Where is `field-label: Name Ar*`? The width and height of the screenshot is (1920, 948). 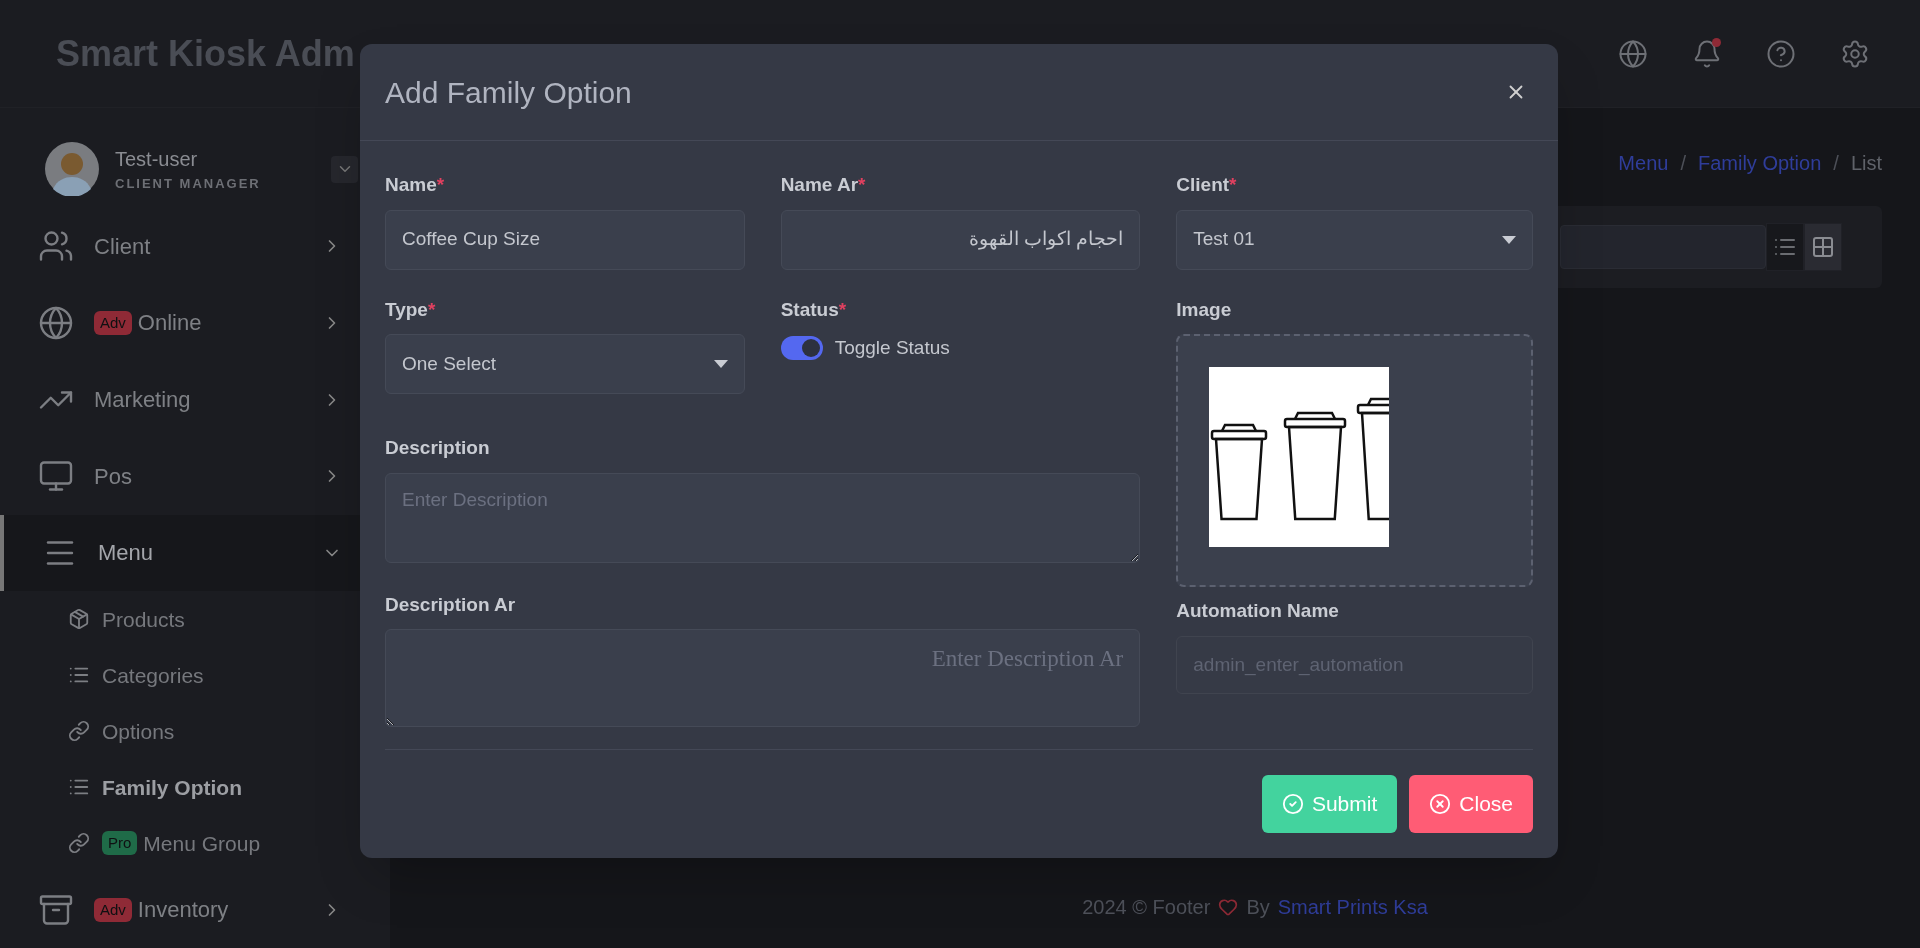 field-label: Name Ar* is located at coordinates (823, 185).